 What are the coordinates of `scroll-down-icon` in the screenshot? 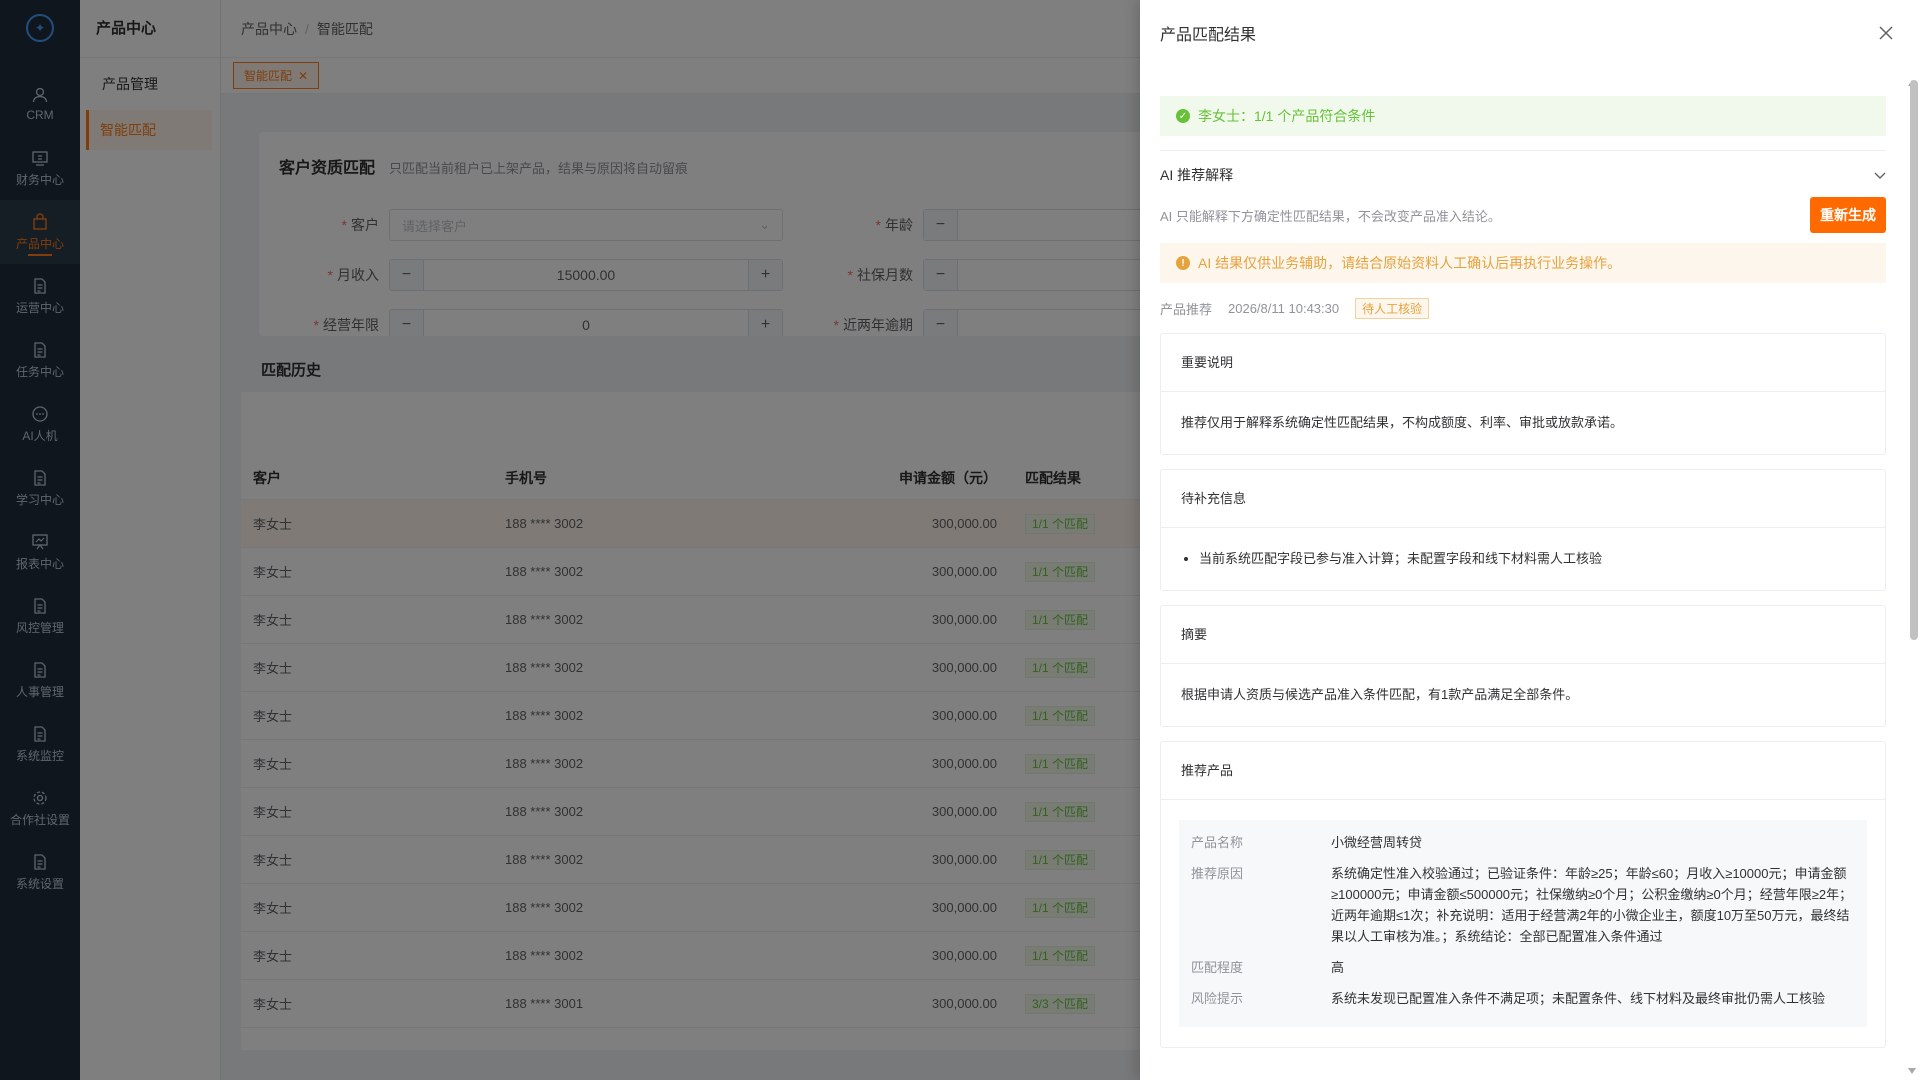 It's located at (1912, 1071).